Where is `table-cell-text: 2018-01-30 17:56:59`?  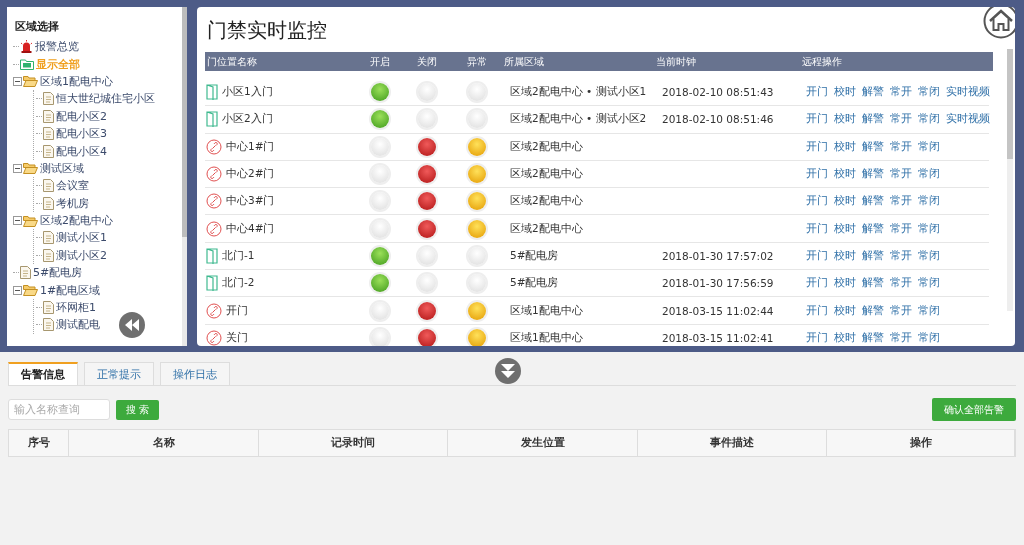 table-cell-text: 2018-01-30 17:56:59 is located at coordinates (718, 283).